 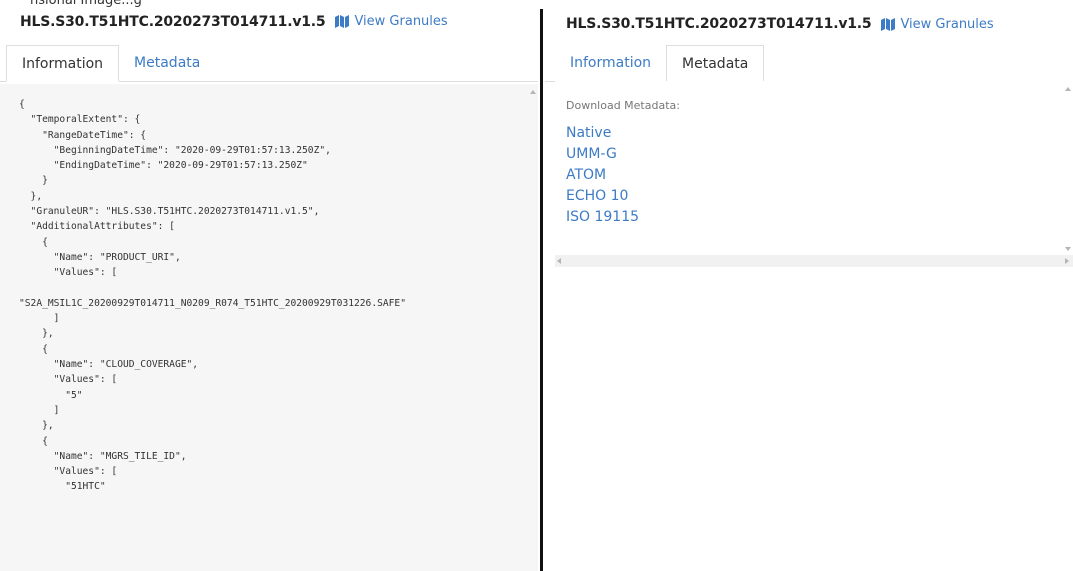 What do you see at coordinates (1068, 249) in the screenshot?
I see `scroll-down-arrow-icon` at bounding box center [1068, 249].